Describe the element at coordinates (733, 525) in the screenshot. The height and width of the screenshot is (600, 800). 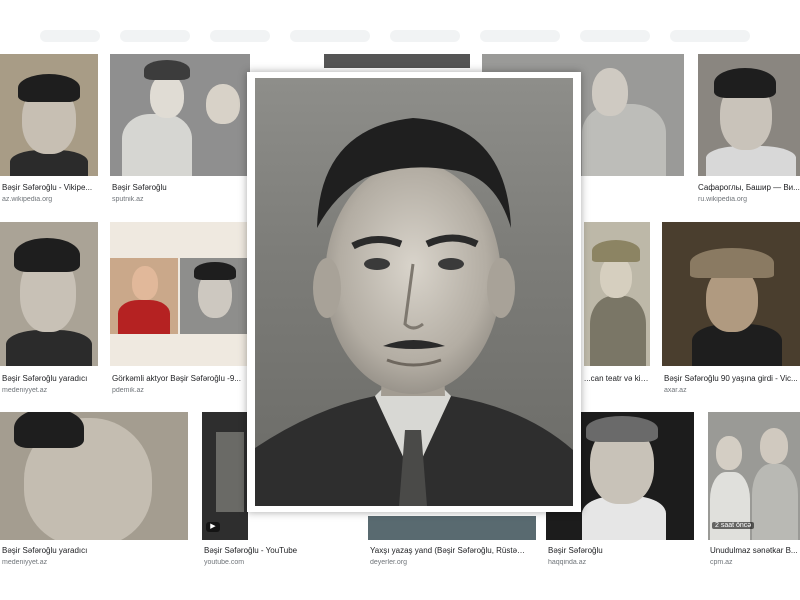
I see `duration-badge: 2 saat öncə` at that location.